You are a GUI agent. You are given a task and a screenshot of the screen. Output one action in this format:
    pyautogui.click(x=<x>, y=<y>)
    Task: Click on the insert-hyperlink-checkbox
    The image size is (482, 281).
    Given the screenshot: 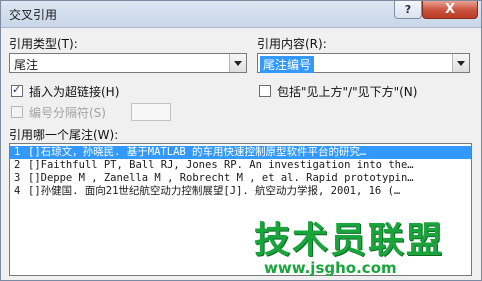 What is the action you would take?
    pyautogui.click(x=17, y=90)
    